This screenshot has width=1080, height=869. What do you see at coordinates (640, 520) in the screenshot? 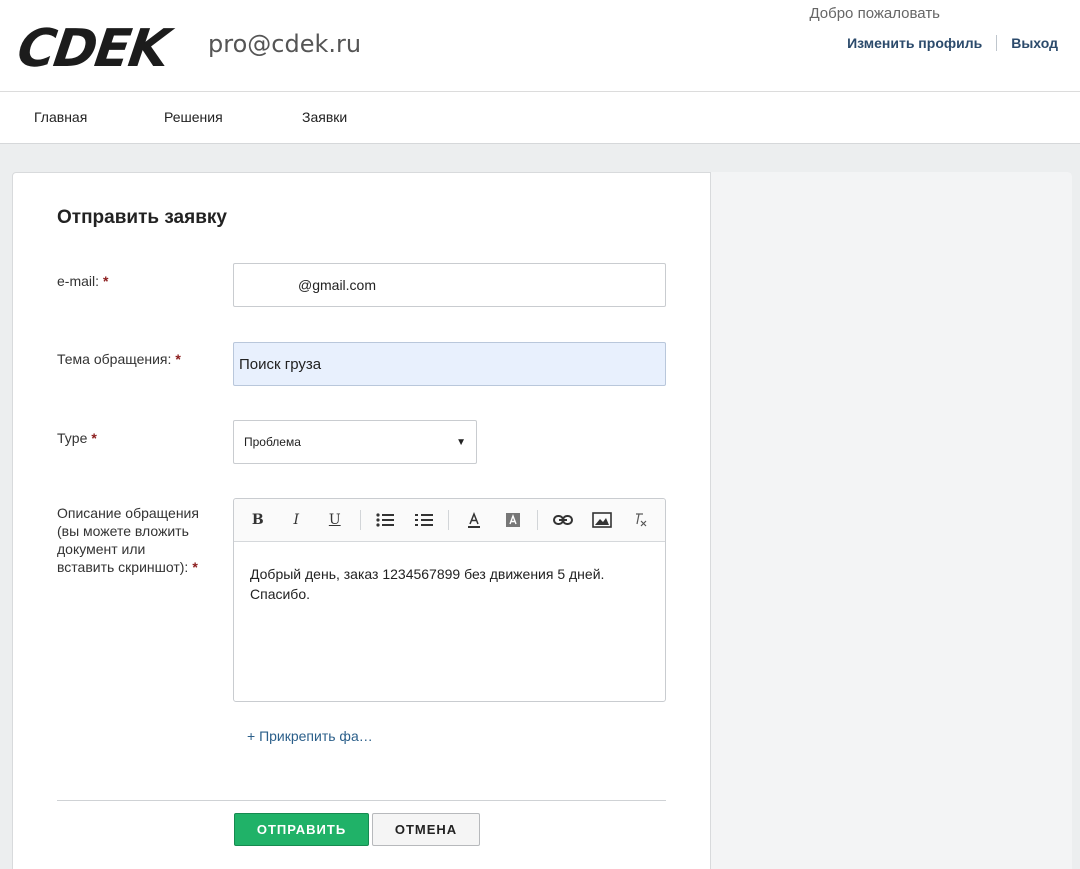
I see `clear-format-icon` at bounding box center [640, 520].